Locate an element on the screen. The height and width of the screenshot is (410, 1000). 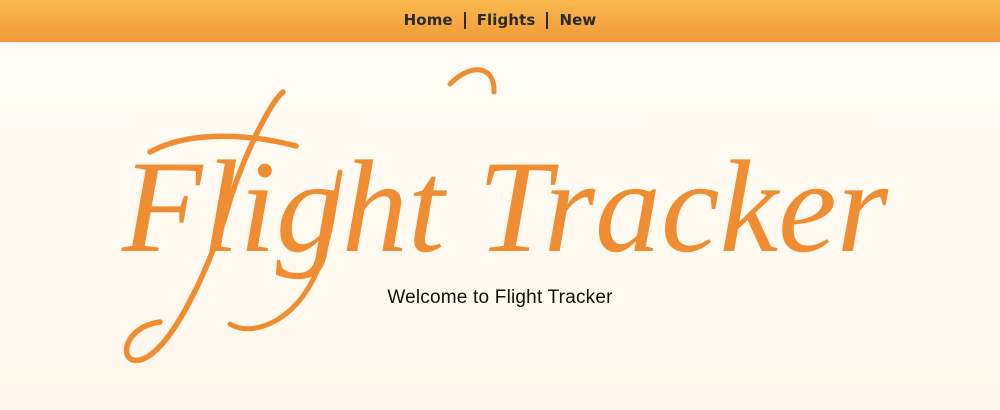
nav-menu: Home Flights New is located at coordinates (500, 20).